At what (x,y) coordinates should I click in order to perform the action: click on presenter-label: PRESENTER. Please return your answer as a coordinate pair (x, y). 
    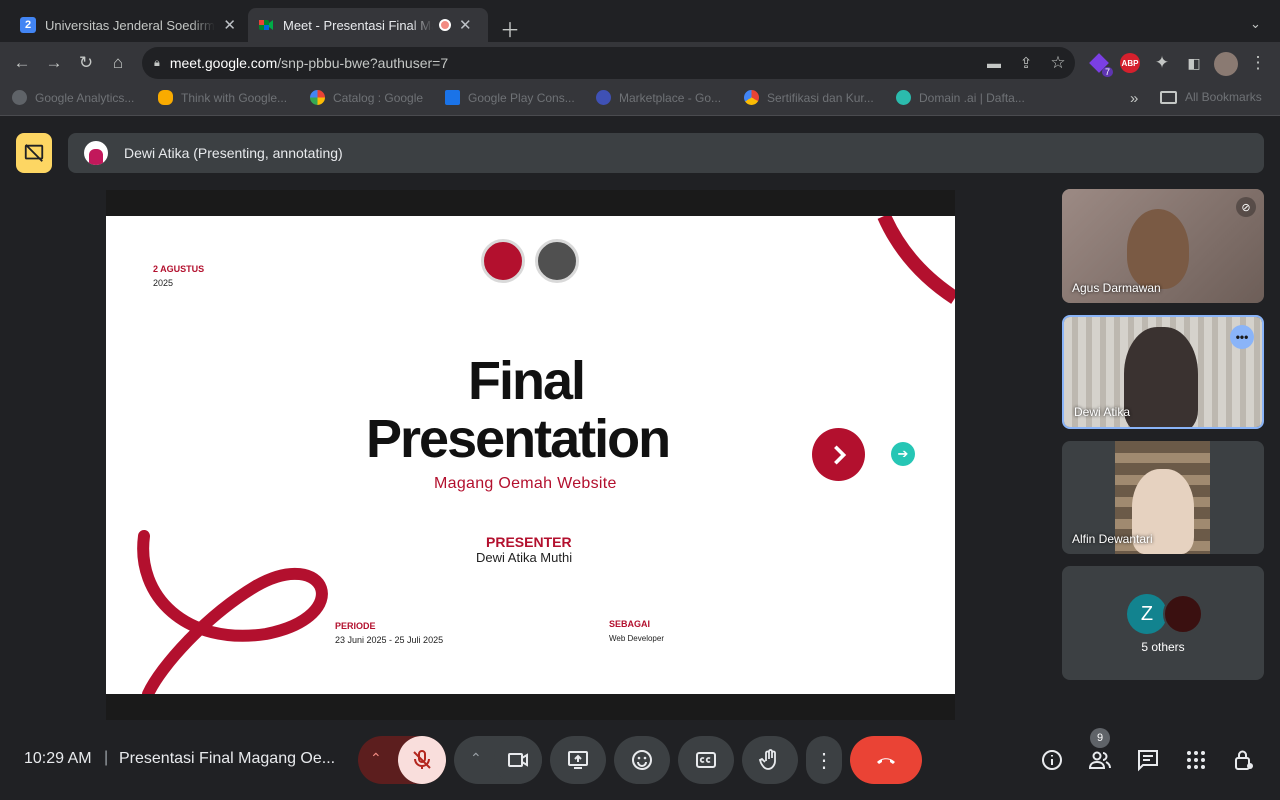
    Looking at the image, I should click on (529, 542).